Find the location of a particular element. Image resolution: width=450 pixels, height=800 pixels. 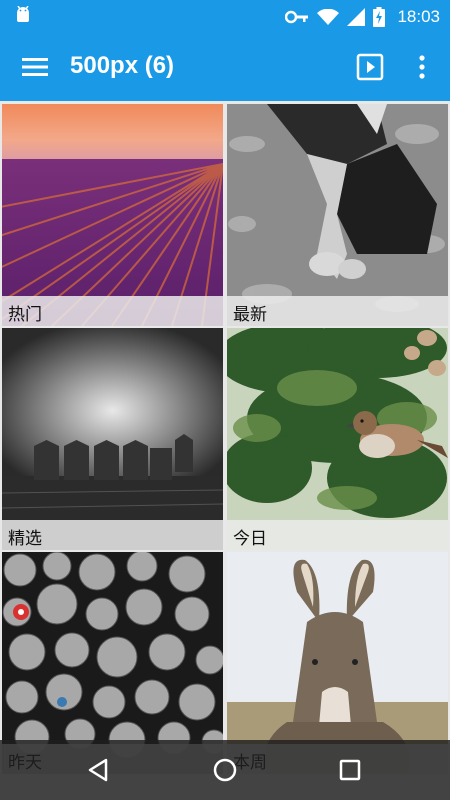

tile-label-bar: 最新 is located at coordinates (337, 311).